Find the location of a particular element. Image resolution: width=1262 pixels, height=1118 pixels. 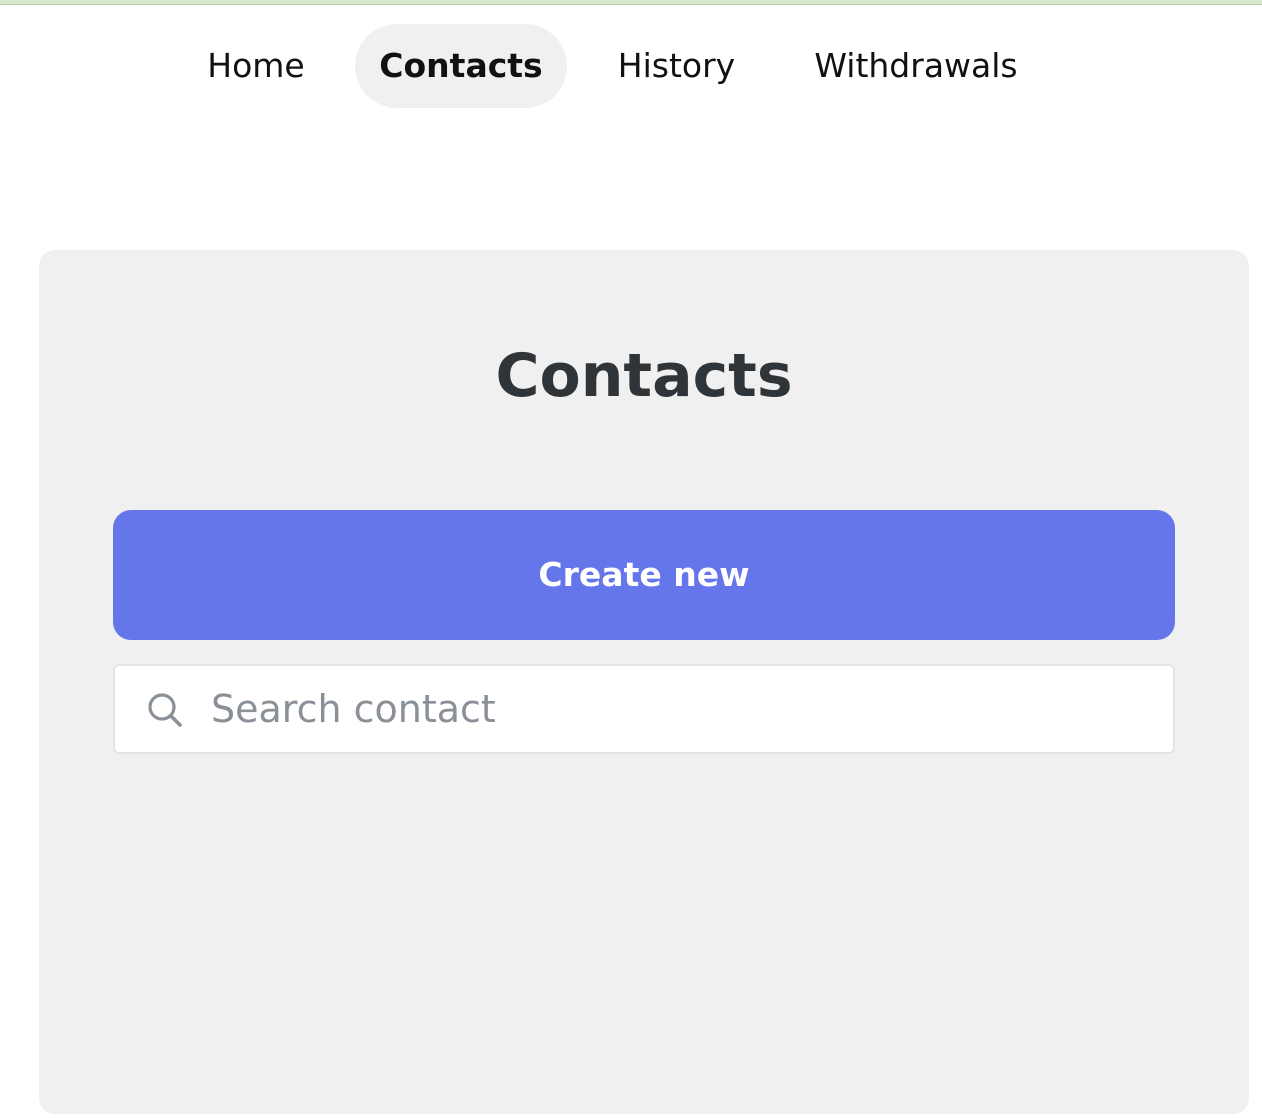

nav-item-home: Home is located at coordinates (256, 66).